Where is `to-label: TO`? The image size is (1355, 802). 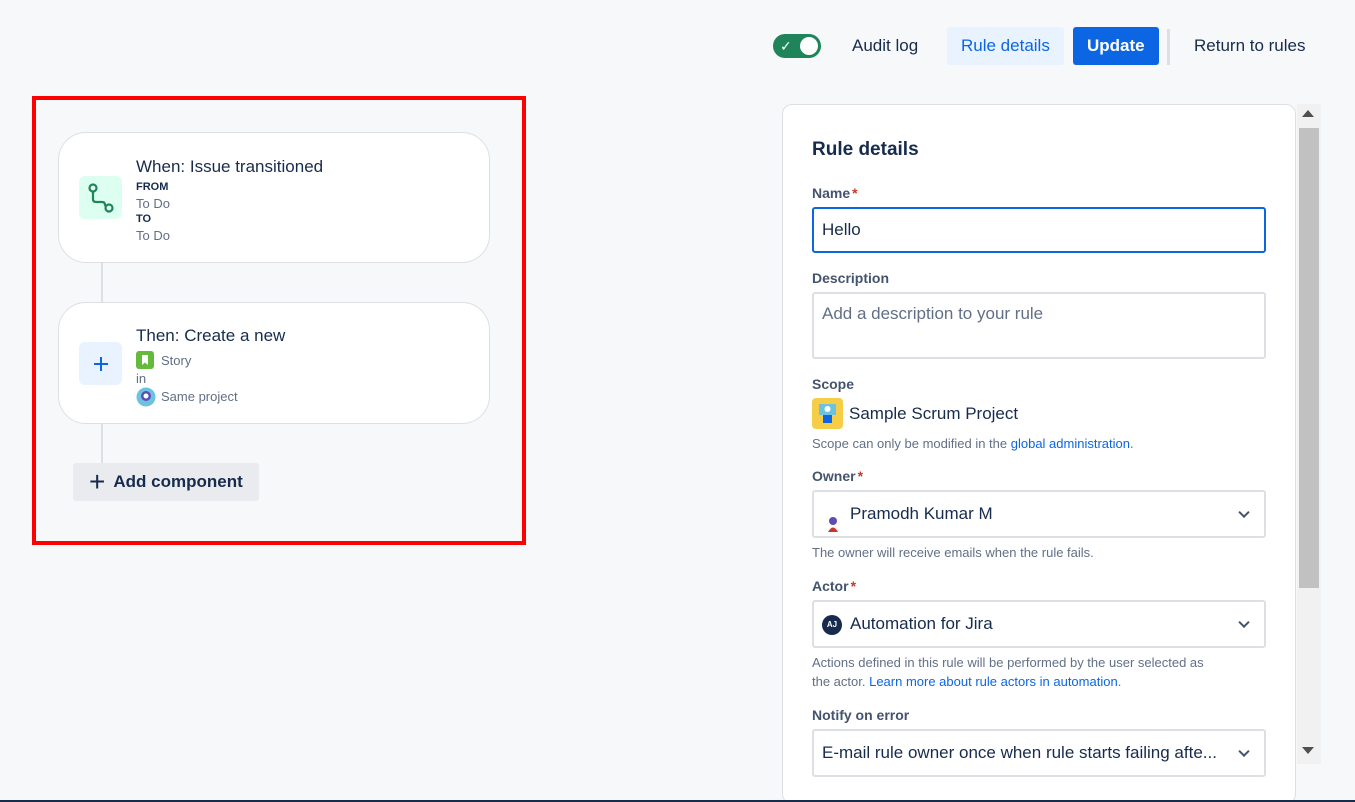 to-label: TO is located at coordinates (144, 219).